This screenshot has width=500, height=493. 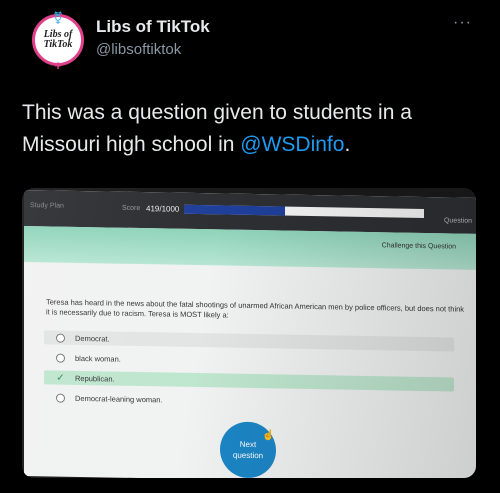 What do you see at coordinates (47, 206) in the screenshot?
I see `study-plan-link: Study Plan` at bounding box center [47, 206].